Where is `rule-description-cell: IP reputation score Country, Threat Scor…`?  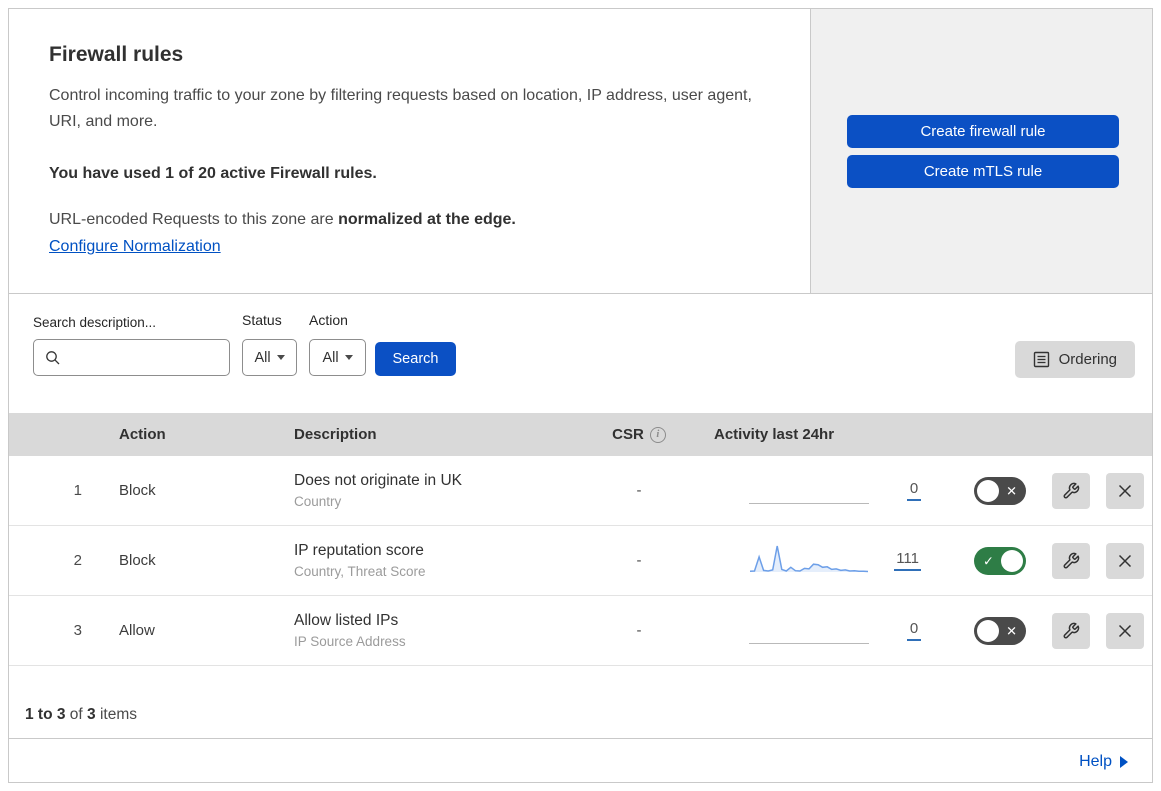
rule-description-cell: IP reputation score Country, Threat Scor… is located at coordinates (439, 560).